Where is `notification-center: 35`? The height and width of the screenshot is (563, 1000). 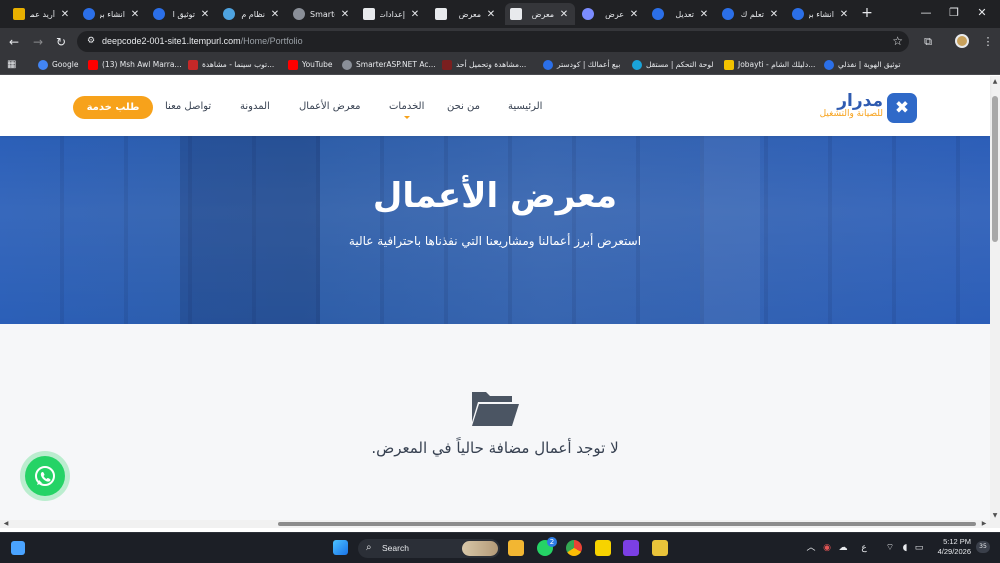
notification-center: 35 is located at coordinates (983, 547).